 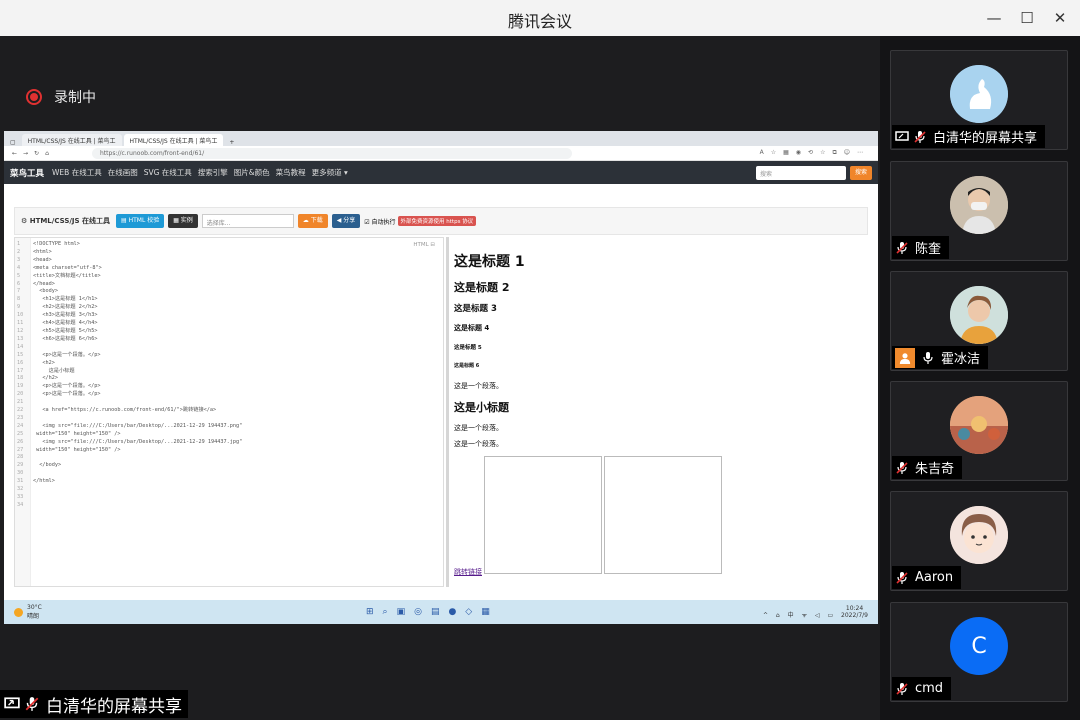 What do you see at coordinates (71, 140) in the screenshot?
I see `browser-tab: HTML/CSS/JS 在线工具 | 菜鸟工` at bounding box center [71, 140].